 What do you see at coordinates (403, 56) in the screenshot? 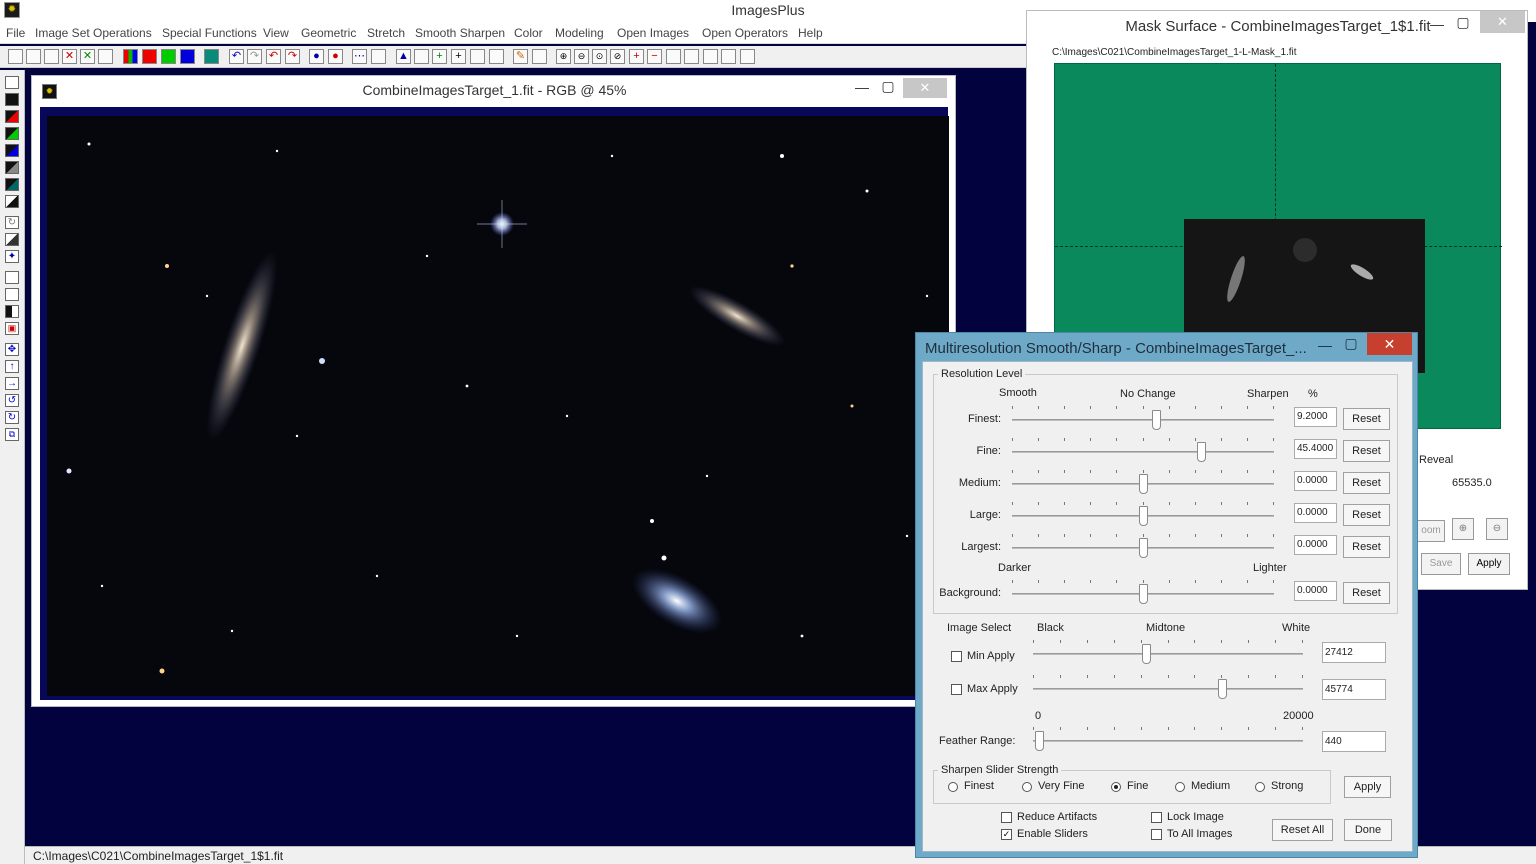
I see `triangle-icon: ▲` at bounding box center [403, 56].